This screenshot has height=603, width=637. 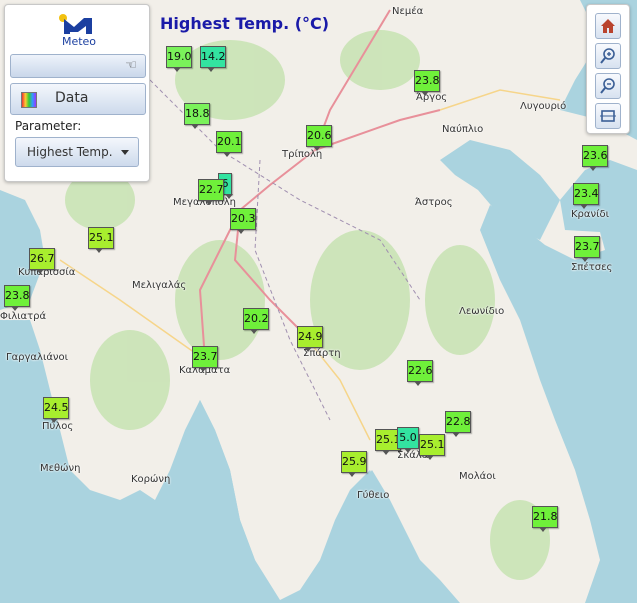 What do you see at coordinates (37, 357) in the screenshot?
I see `place-label: Γαργαλιάνοι` at bounding box center [37, 357].